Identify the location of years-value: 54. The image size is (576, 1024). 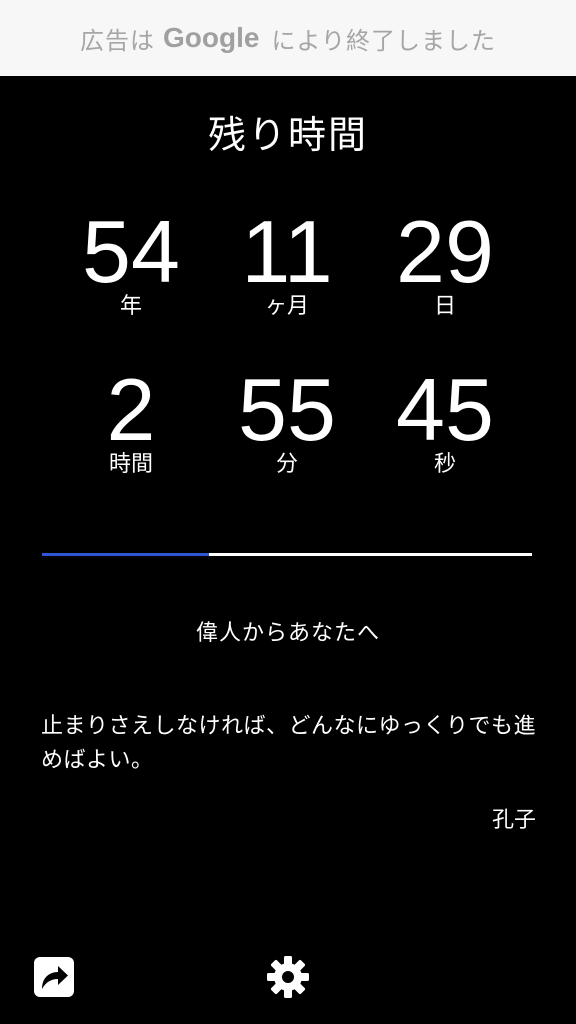
(131, 251).